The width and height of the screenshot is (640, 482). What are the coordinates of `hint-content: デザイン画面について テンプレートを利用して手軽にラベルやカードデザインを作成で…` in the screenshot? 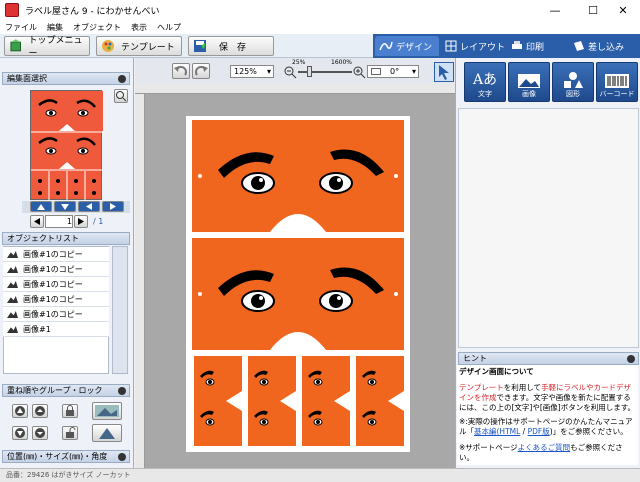 It's located at (547, 415).